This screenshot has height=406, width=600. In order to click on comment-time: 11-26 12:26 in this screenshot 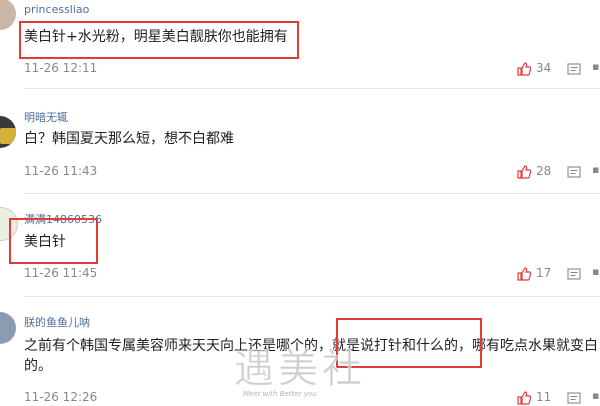, I will do `click(61, 397)`.